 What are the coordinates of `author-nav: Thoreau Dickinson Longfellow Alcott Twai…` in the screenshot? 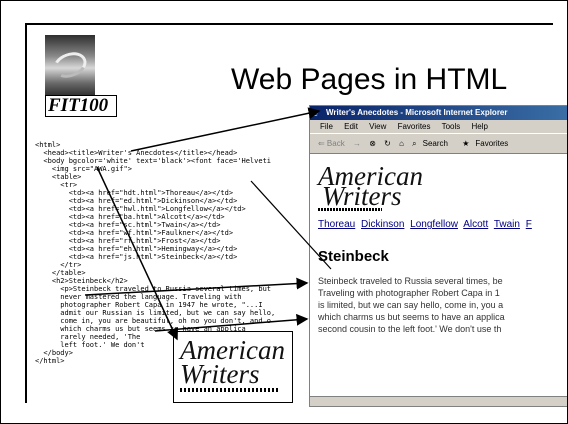 It's located at (442, 224).